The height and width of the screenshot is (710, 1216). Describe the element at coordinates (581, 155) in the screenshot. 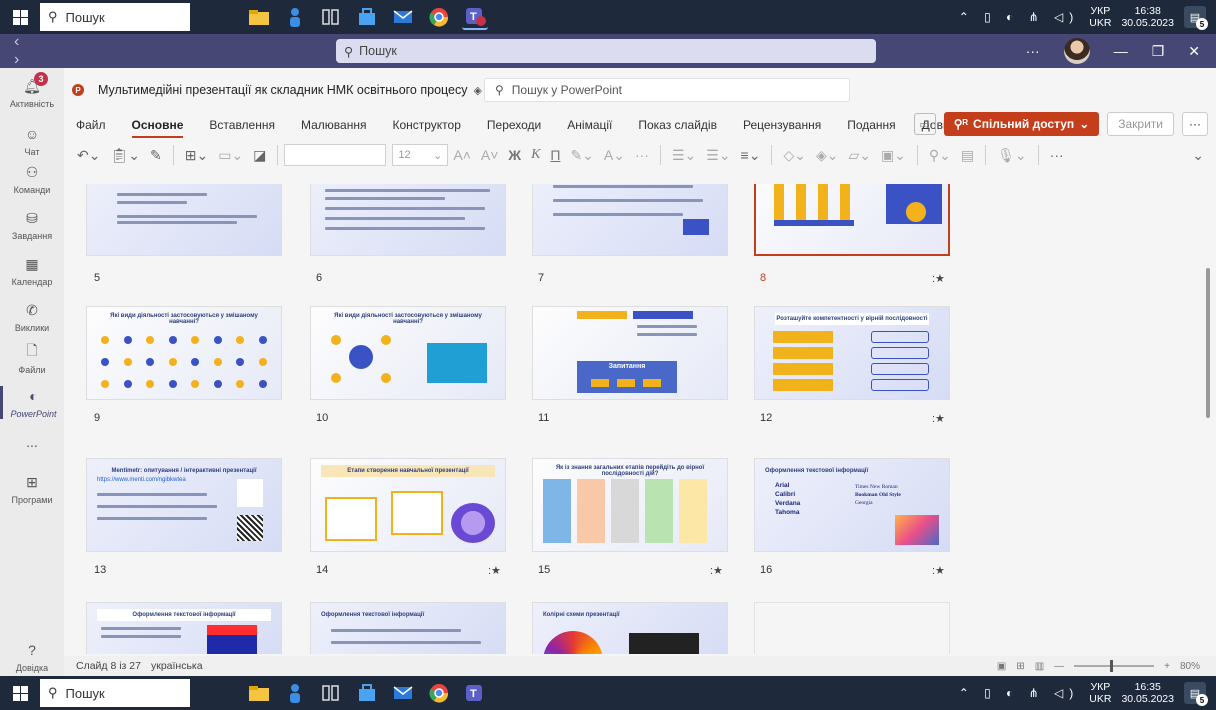

I see `highlight-icon: ✎⌄` at that location.